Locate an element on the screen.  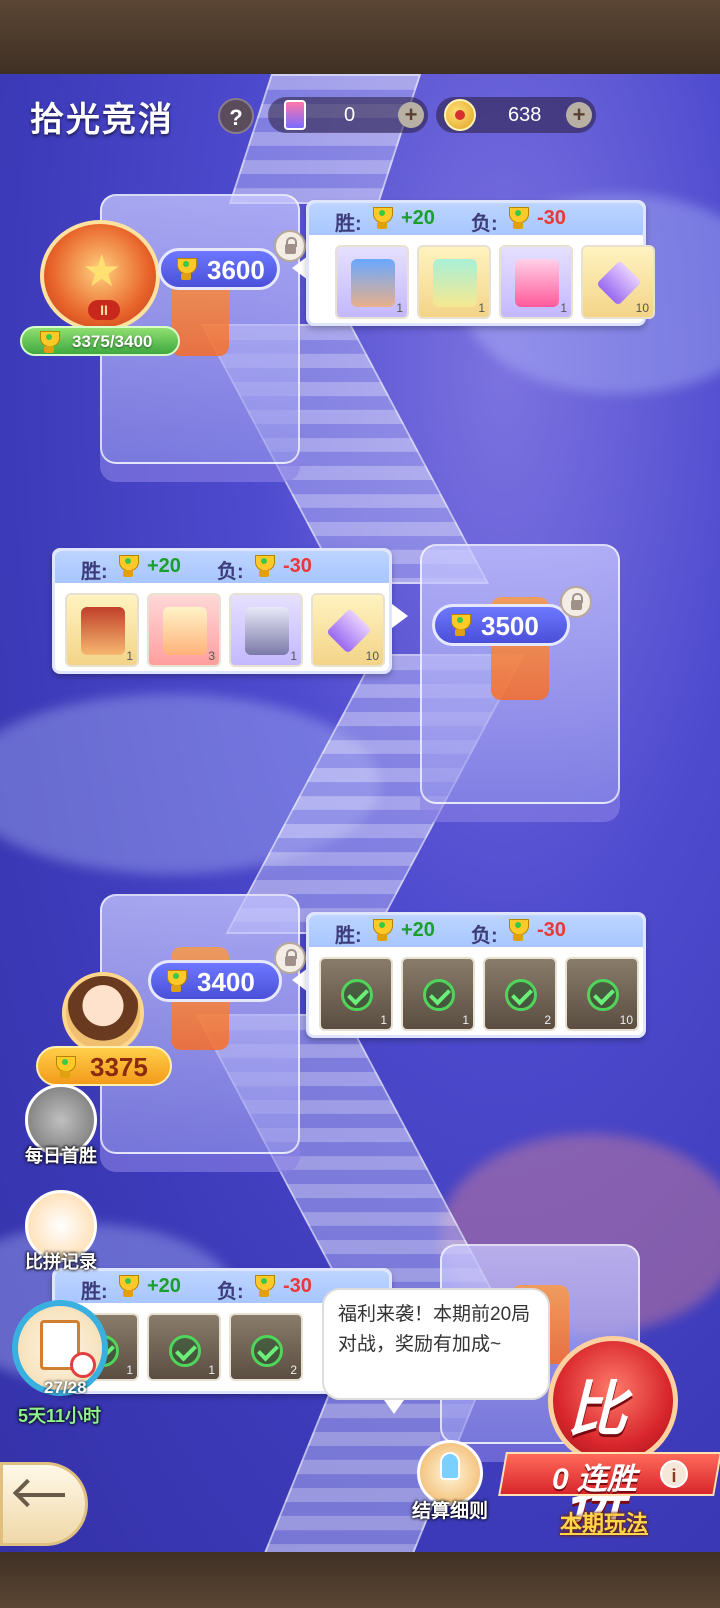
ticket-counter: 0 + is located at coordinates (348, 115).